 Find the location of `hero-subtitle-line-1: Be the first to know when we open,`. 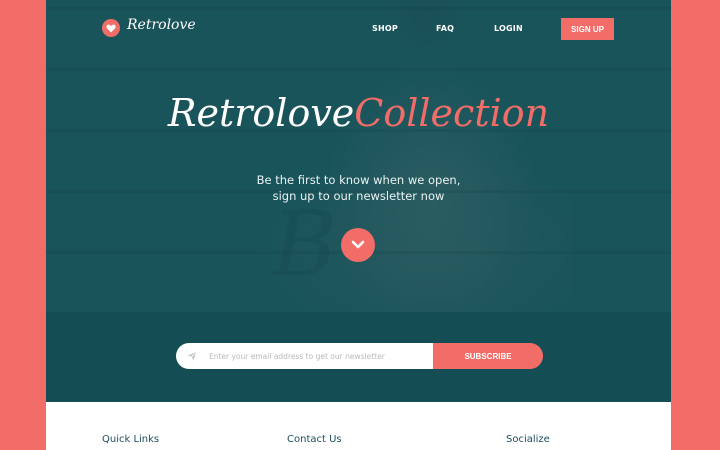

hero-subtitle-line-1: Be the first to know when we open, is located at coordinates (358, 180).